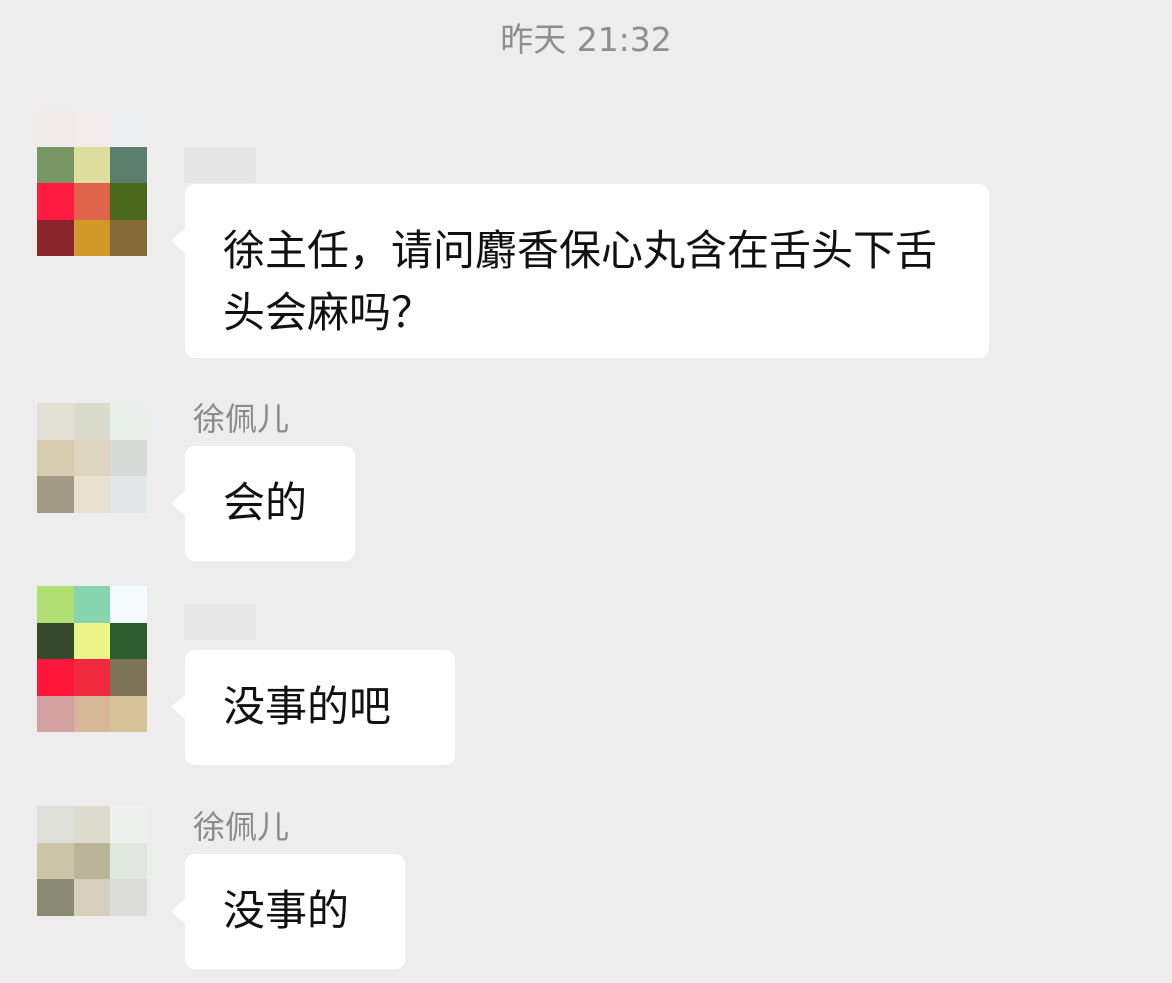 This screenshot has height=983, width=1172. Describe the element at coordinates (586, 39) in the screenshot. I see `chat-timestamp: 昨天 21:32` at that location.